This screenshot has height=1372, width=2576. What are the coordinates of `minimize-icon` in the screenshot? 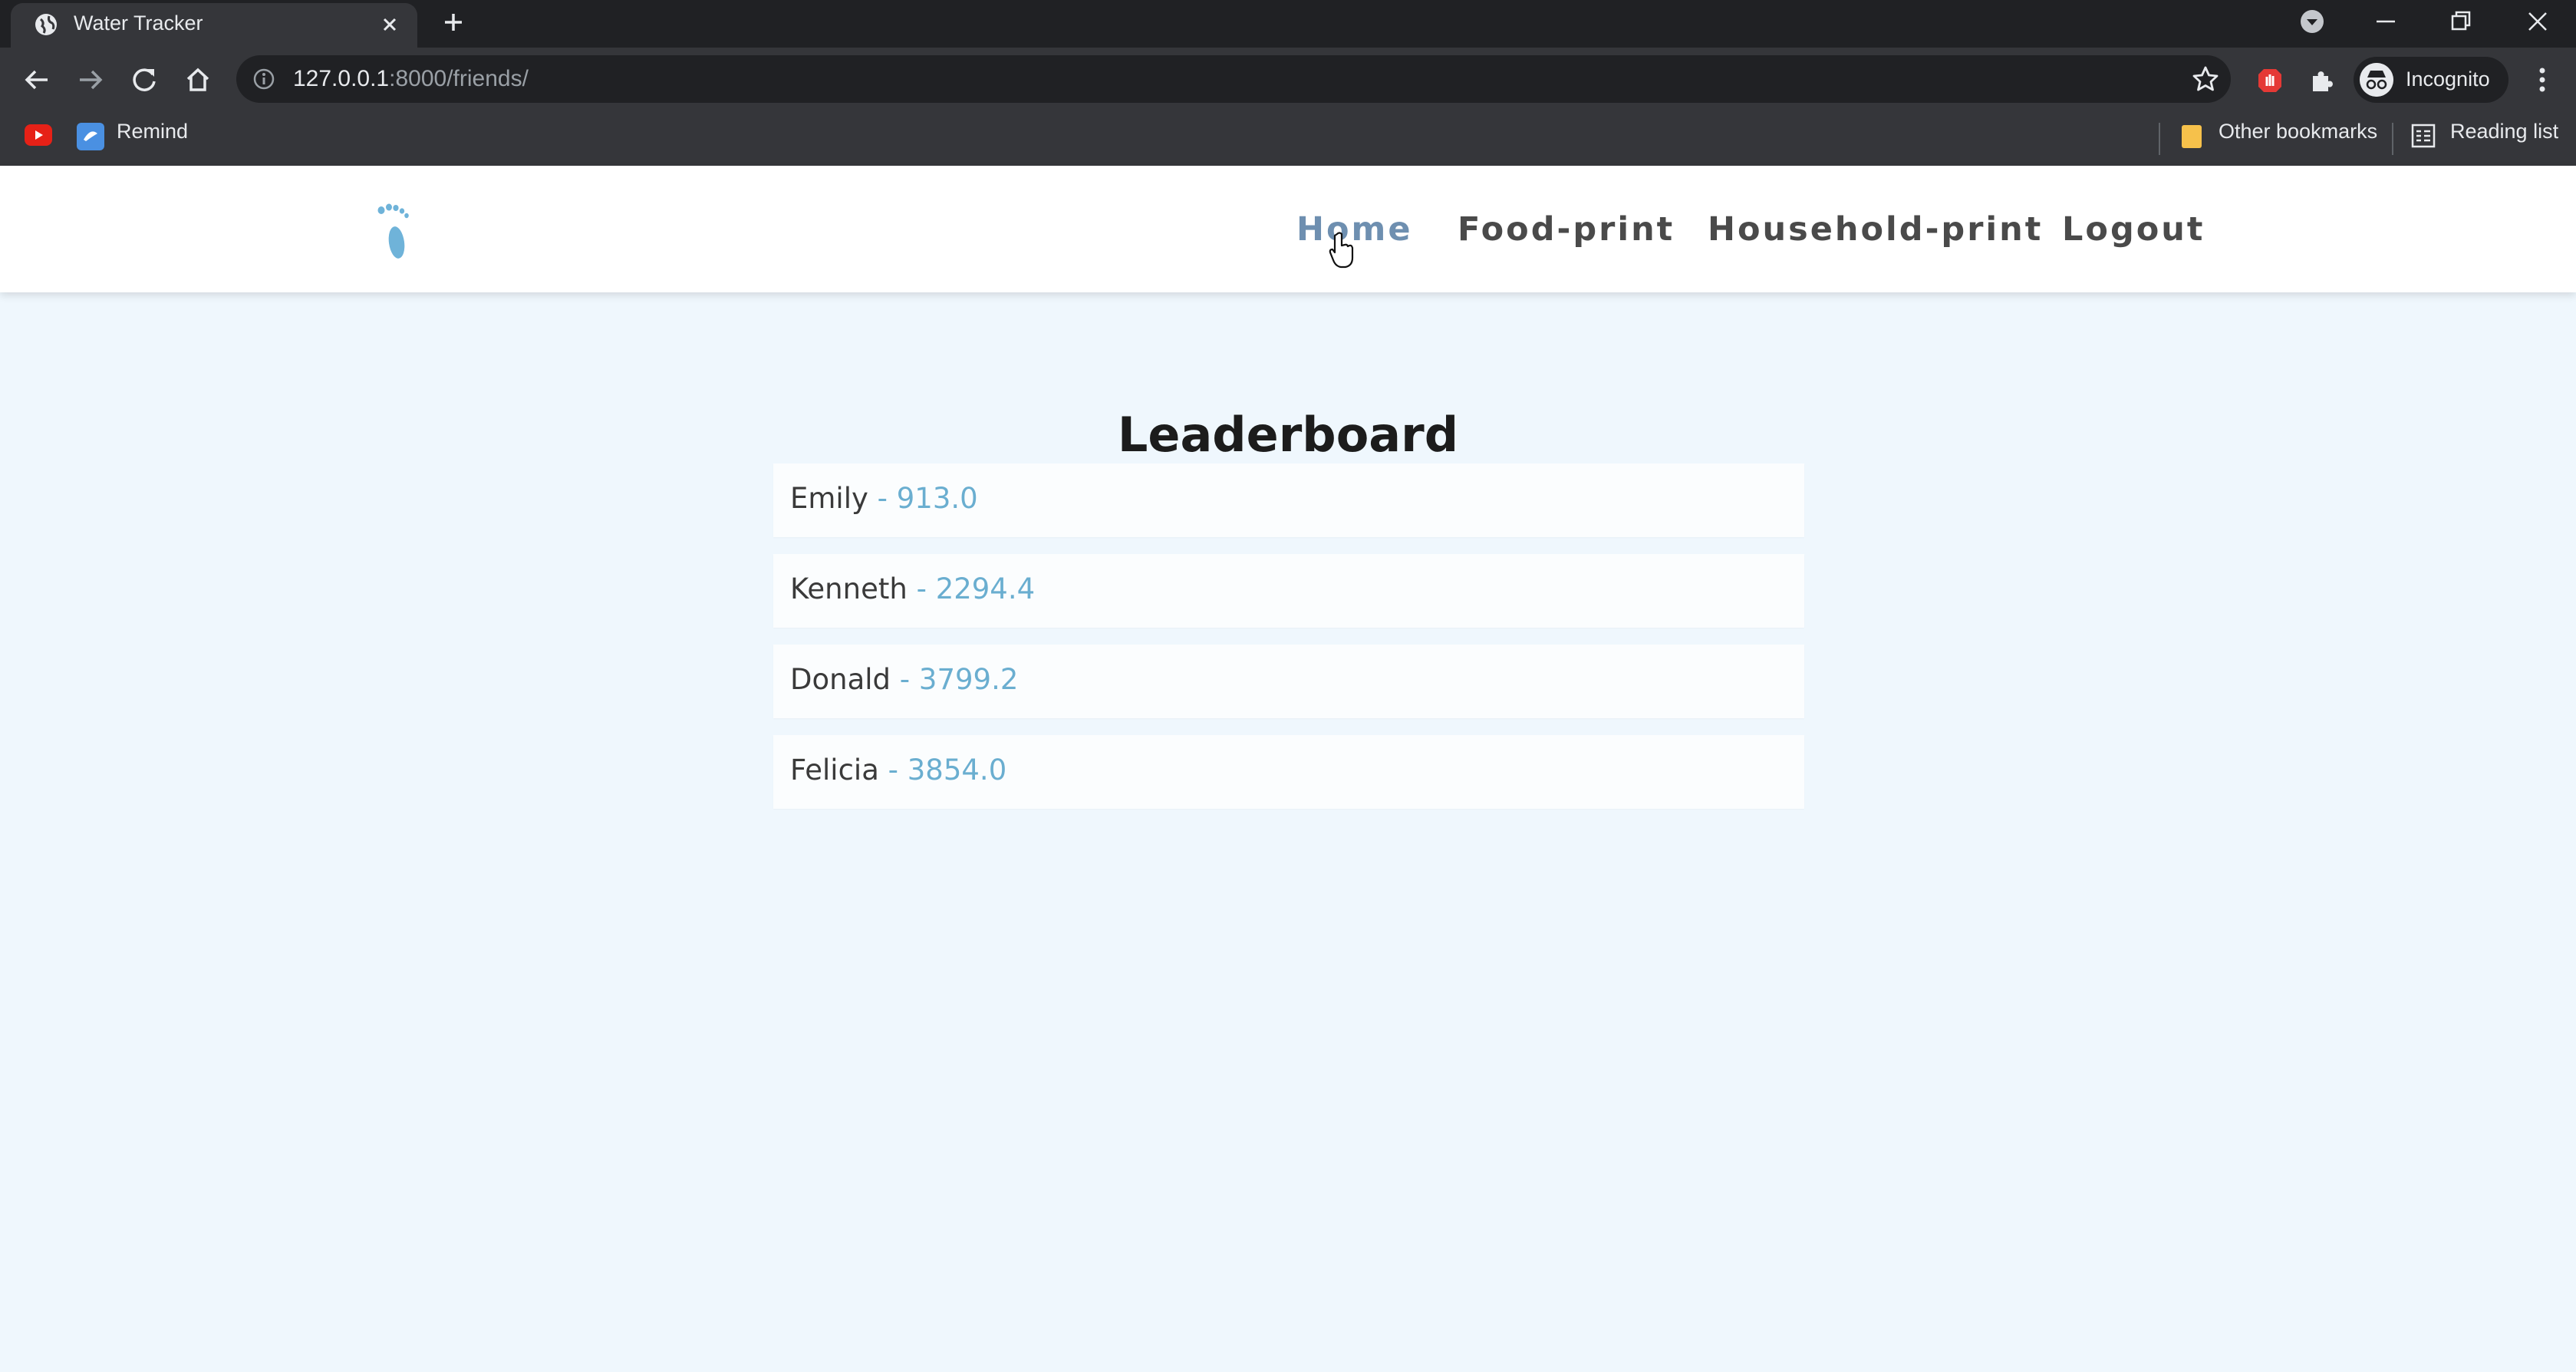 It's located at (2386, 21).